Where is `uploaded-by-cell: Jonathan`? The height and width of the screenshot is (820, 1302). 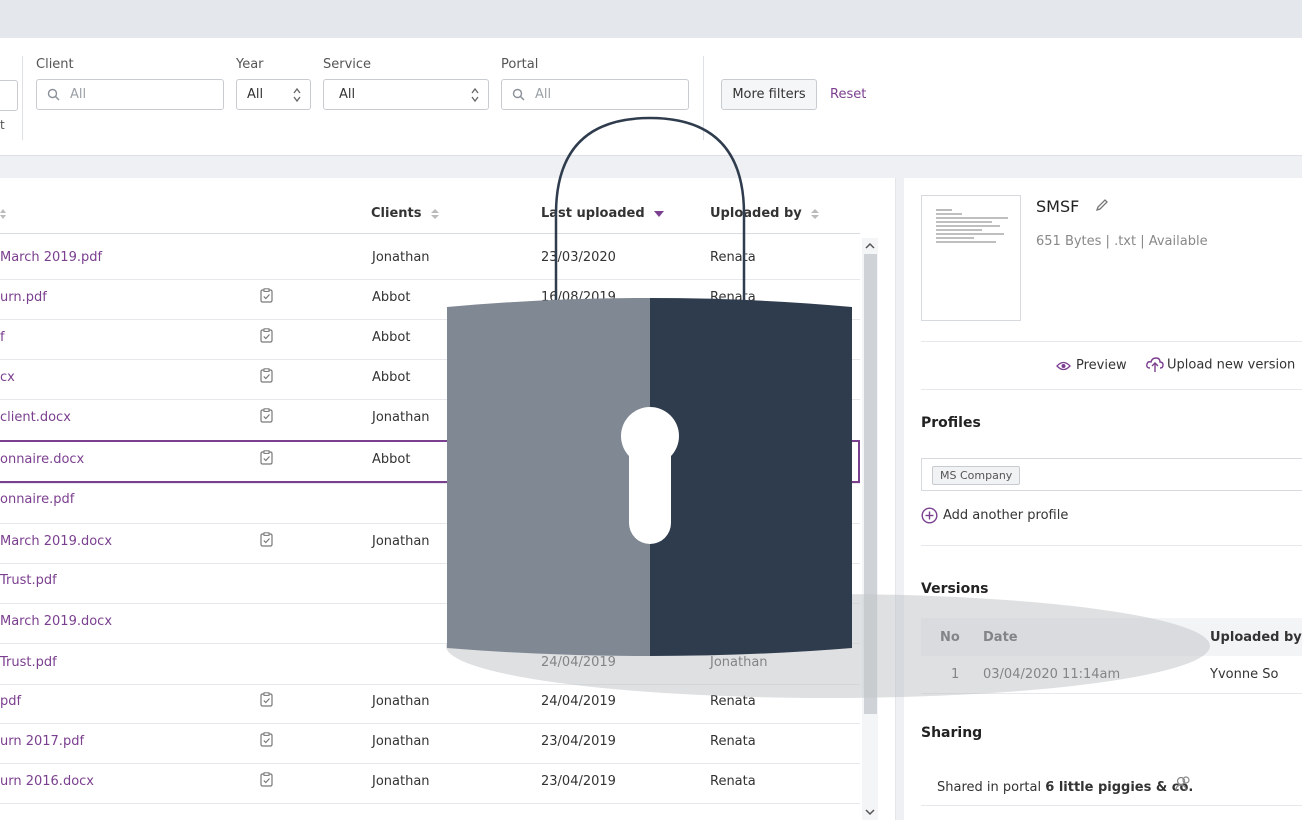
uploaded-by-cell: Jonathan is located at coordinates (739, 662).